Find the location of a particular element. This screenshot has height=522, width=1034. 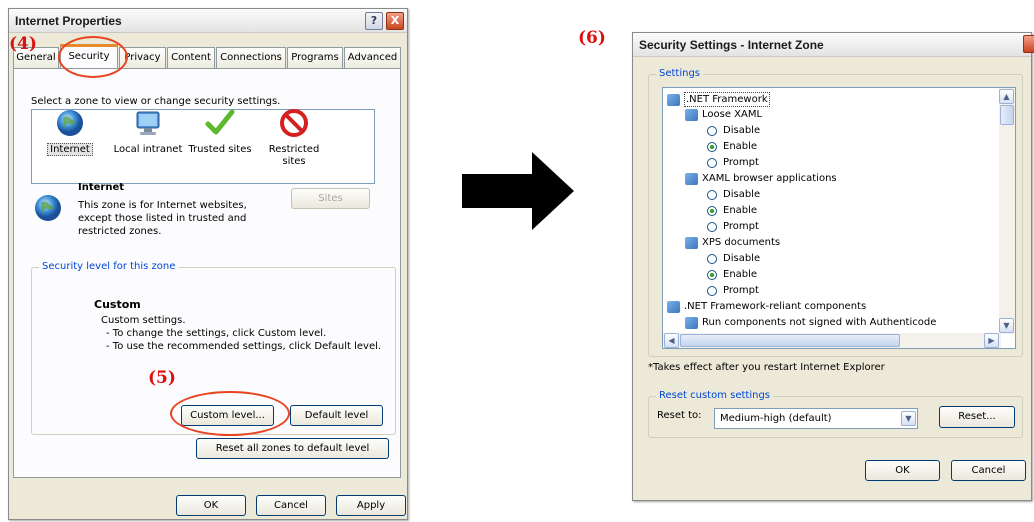

window-title: Security Settings - Internet Zone is located at coordinates (731, 45).